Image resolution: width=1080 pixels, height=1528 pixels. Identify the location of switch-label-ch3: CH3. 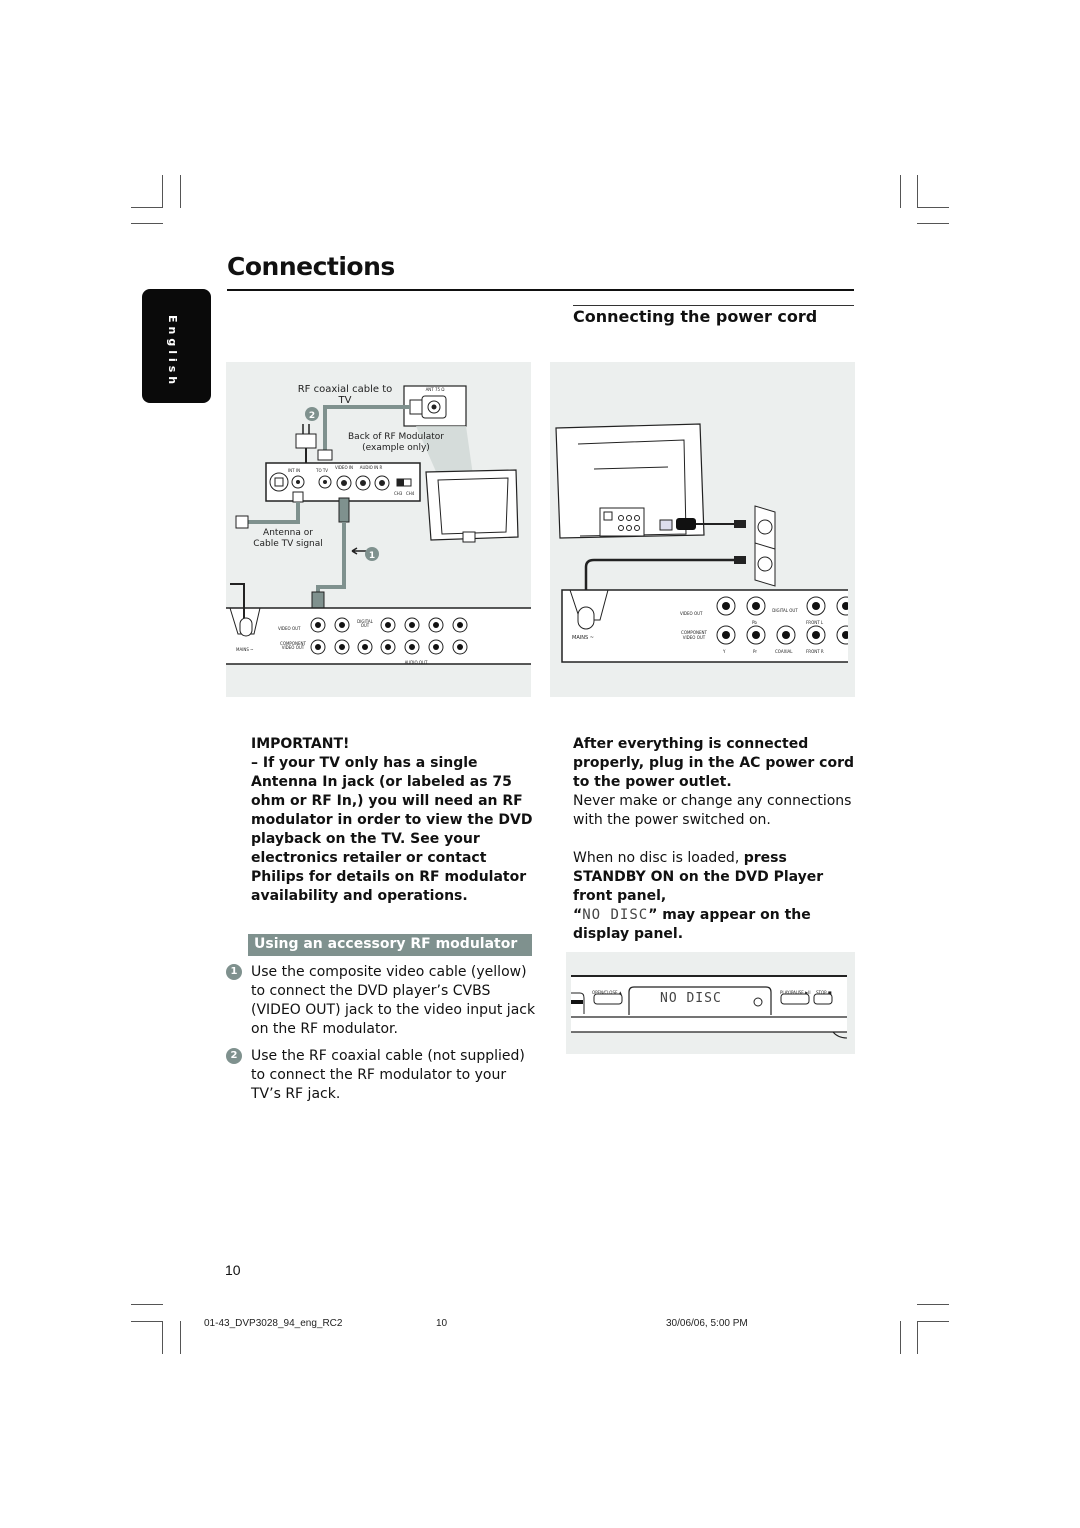
(398, 493).